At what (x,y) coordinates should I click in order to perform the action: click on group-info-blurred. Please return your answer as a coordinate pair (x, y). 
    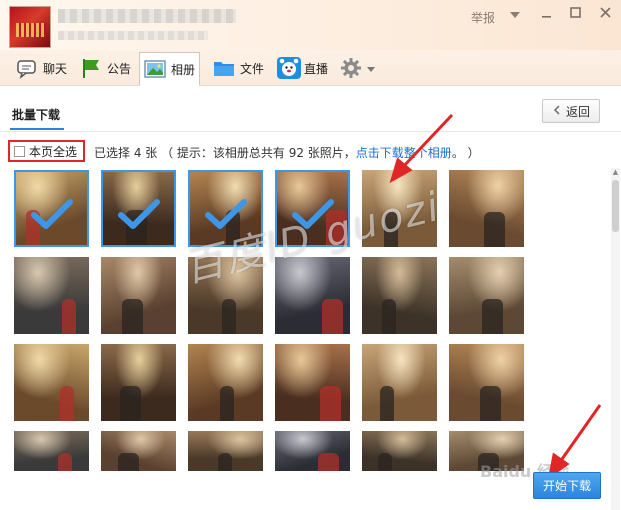
    Looking at the image, I should click on (133, 35).